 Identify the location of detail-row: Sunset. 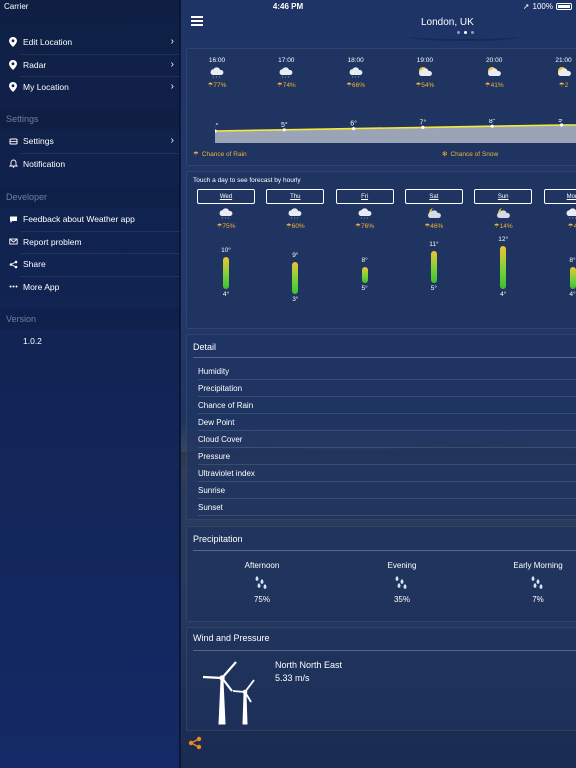
(387, 507).